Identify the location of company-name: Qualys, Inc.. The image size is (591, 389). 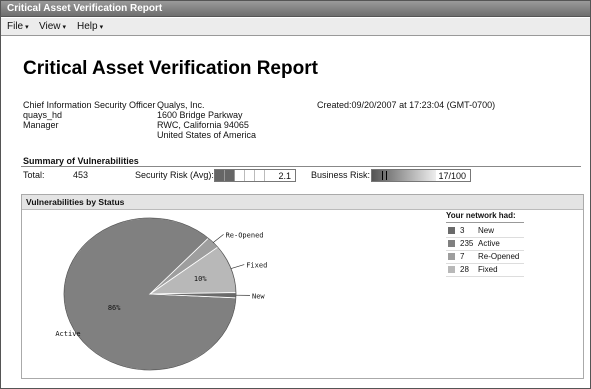
(181, 105).